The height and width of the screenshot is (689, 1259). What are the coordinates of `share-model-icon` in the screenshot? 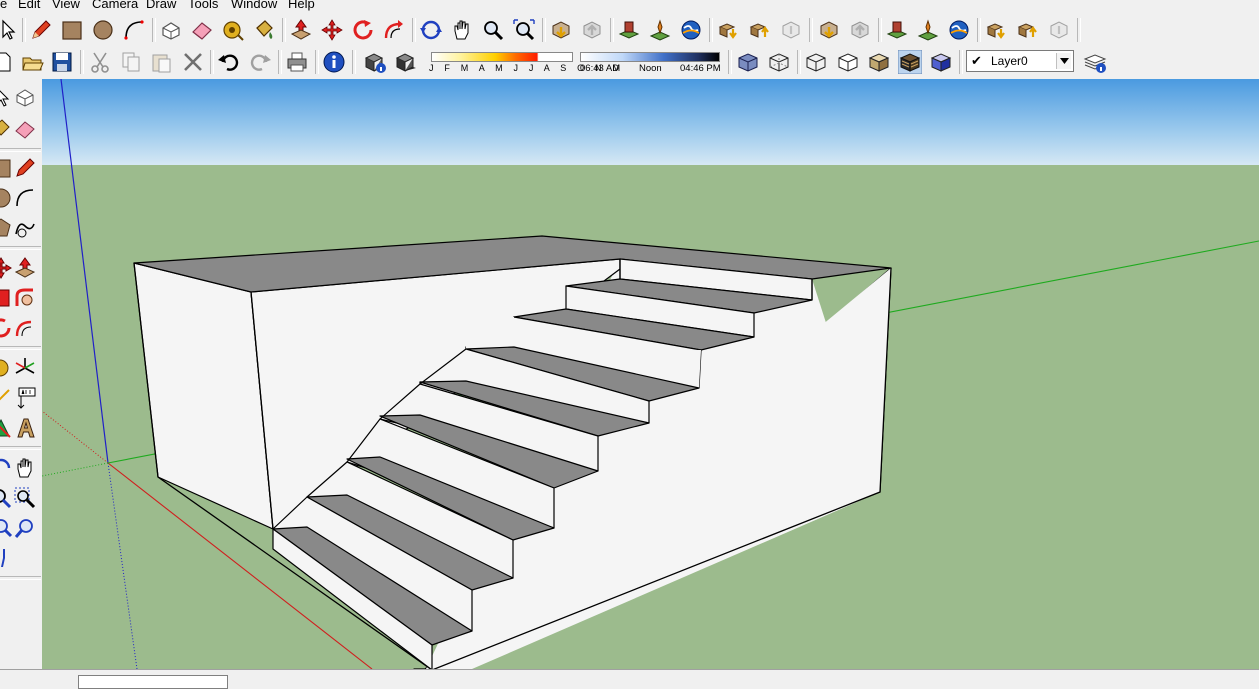 It's located at (592, 30).